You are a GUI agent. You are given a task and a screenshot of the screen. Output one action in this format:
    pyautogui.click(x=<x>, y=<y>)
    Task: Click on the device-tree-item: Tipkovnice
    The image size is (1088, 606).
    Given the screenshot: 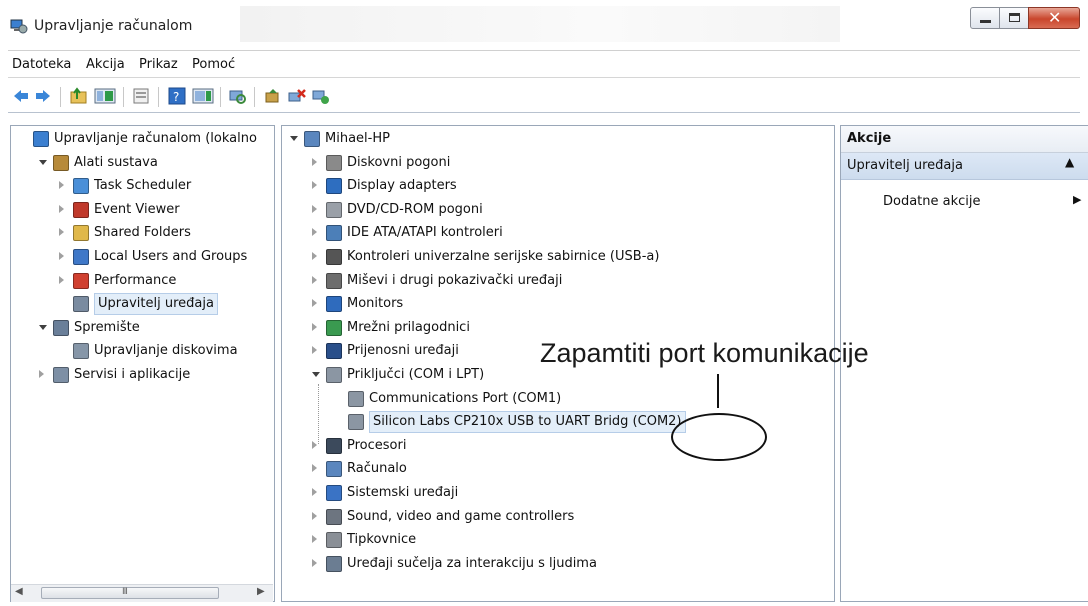 What is the action you would take?
    pyautogui.click(x=558, y=540)
    